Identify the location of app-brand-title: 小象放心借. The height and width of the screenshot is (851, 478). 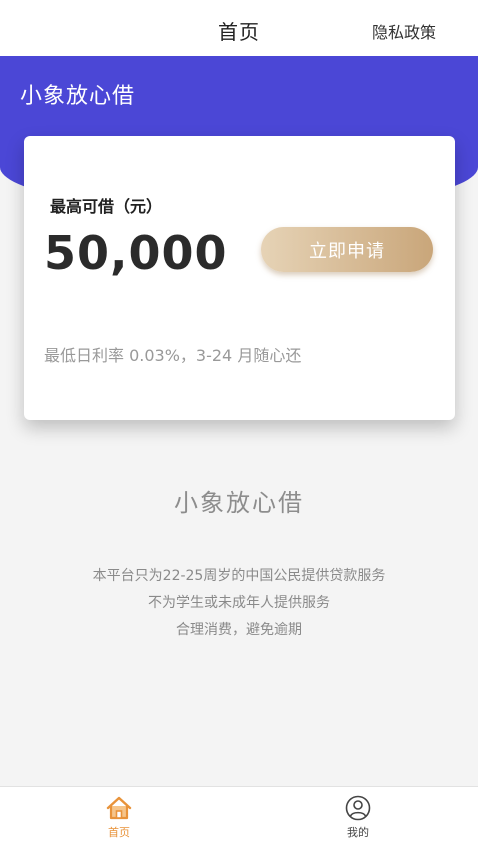
(78, 96).